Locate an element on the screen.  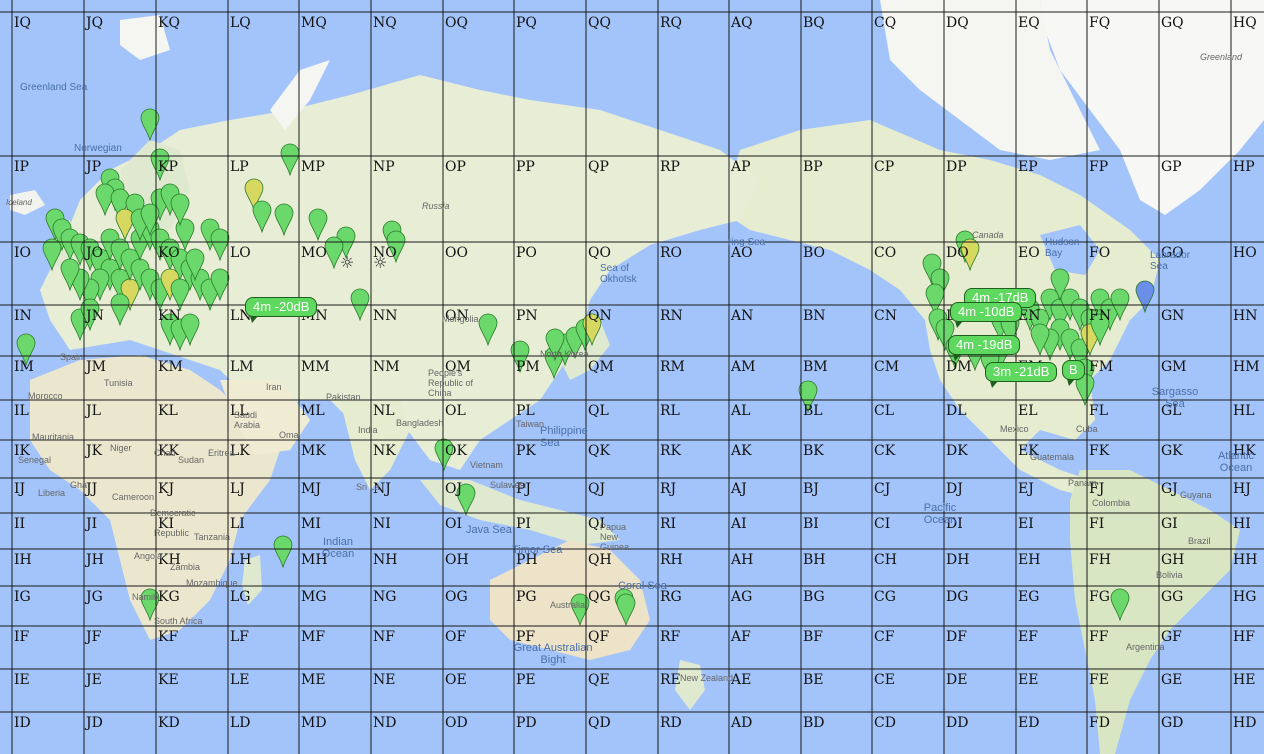
grid-square-label: MM is located at coordinates (315, 367).